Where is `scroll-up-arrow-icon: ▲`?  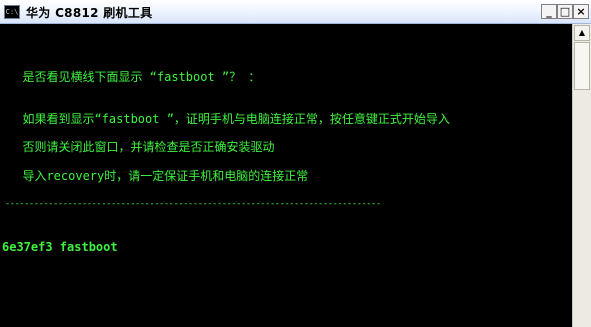
scroll-up-arrow-icon: ▲ is located at coordinates (582, 33).